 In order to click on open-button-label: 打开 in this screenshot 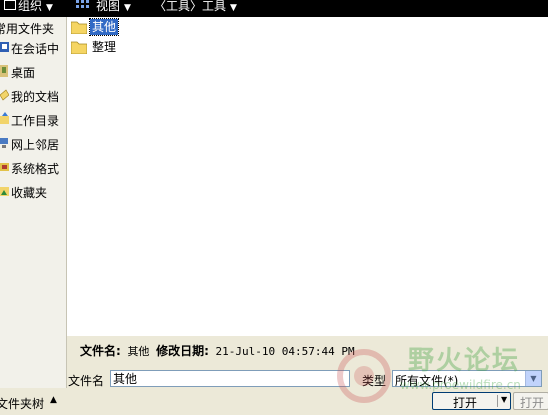, I will do `click(465, 403)`.